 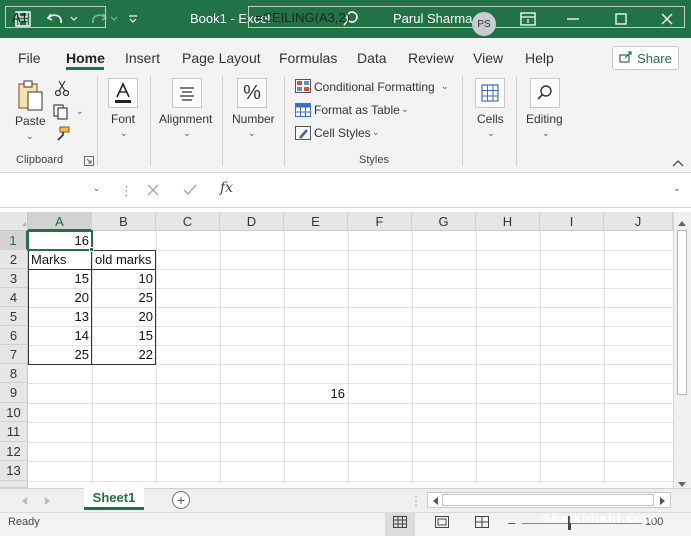 I want to click on scroll-left-icon, so click(x=435, y=502).